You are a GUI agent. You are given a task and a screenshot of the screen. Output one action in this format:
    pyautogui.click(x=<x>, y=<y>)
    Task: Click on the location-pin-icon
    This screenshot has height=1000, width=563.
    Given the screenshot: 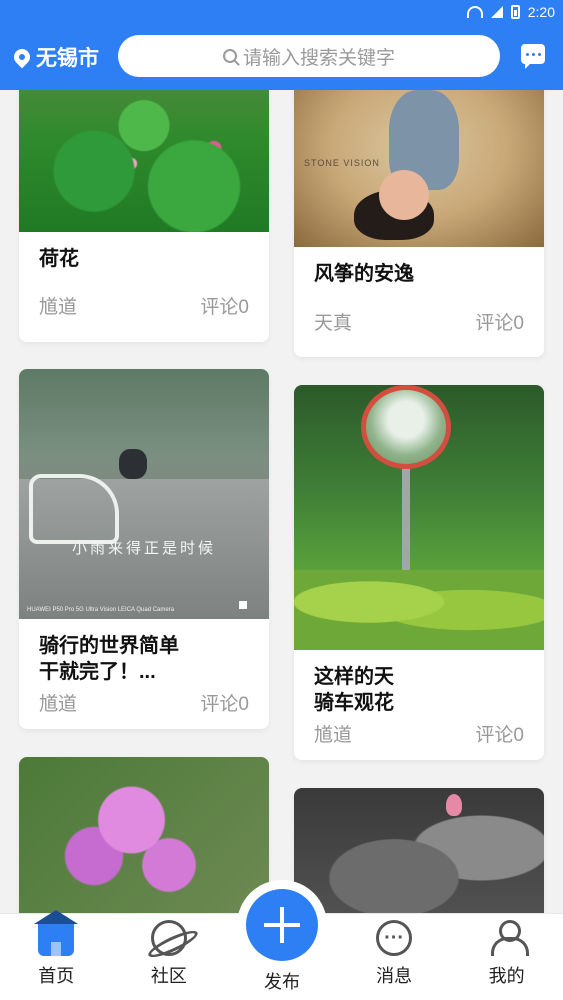 What is the action you would take?
    pyautogui.click(x=22, y=57)
    